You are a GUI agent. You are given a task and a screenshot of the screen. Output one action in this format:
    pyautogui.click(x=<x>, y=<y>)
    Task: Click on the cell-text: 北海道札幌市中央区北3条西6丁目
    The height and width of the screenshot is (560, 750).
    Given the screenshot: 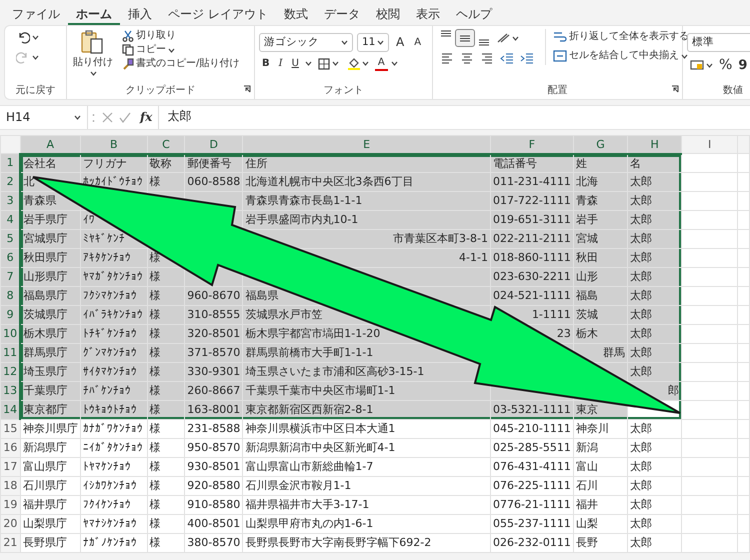 What is the action you would take?
    pyautogui.click(x=329, y=181)
    